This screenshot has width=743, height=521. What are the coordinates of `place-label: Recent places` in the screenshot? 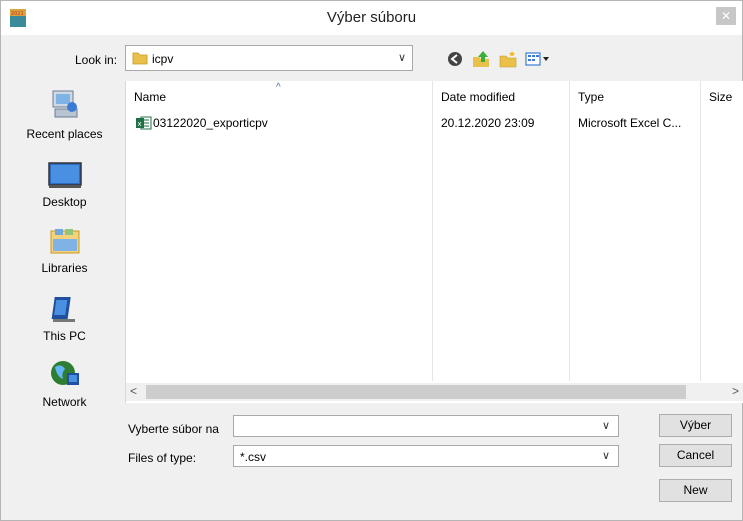 It's located at (64, 134).